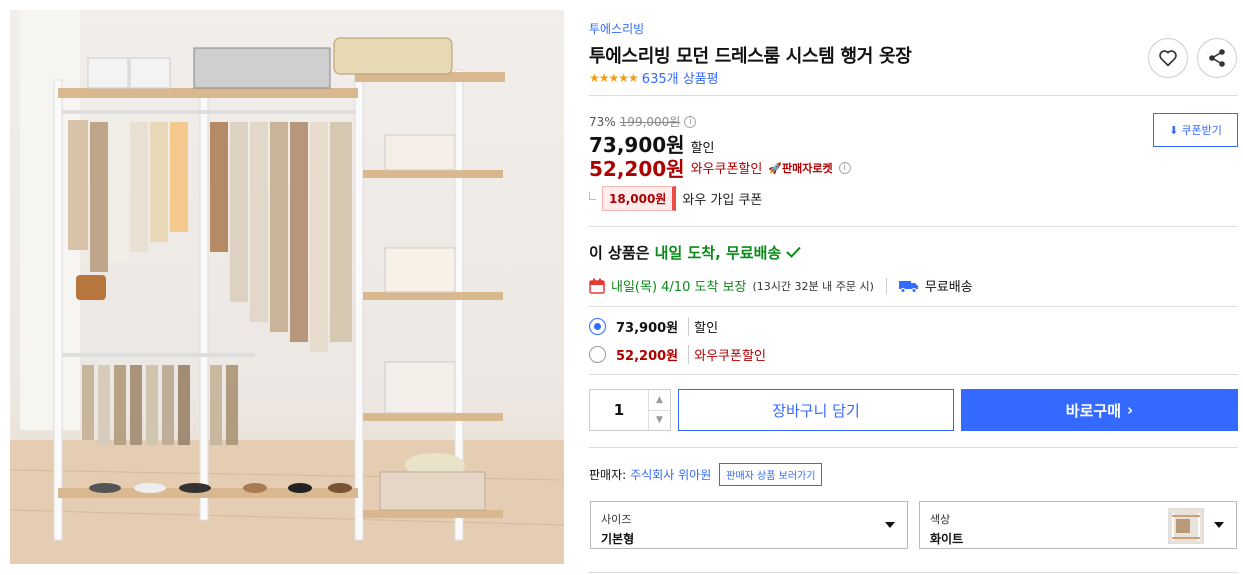  I want to click on option-radio, so click(597, 354).